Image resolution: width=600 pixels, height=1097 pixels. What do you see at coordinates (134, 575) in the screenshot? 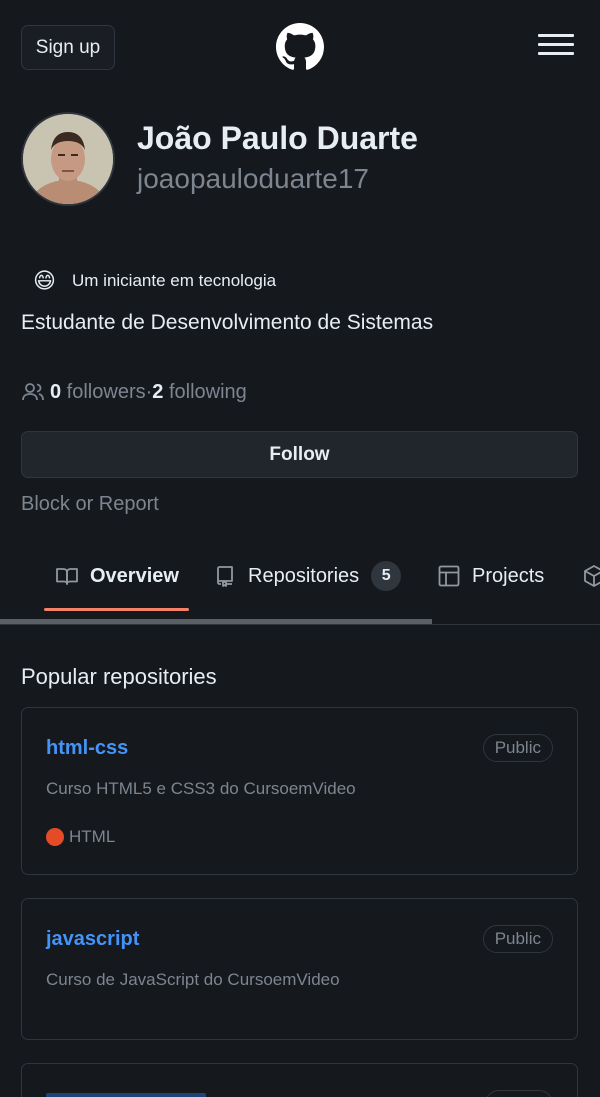
I see `tab-label: Overview` at bounding box center [134, 575].